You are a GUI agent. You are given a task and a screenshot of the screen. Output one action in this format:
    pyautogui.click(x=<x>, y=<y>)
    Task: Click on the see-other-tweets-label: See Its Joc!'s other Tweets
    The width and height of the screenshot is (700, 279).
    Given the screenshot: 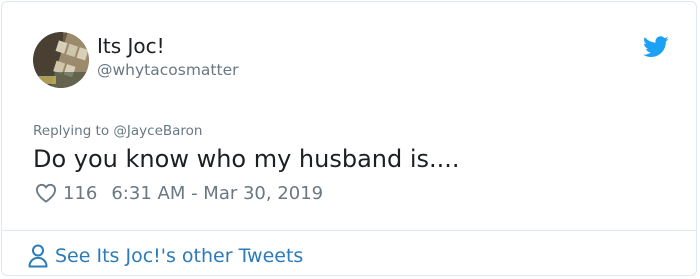 What is the action you would take?
    pyautogui.click(x=179, y=256)
    